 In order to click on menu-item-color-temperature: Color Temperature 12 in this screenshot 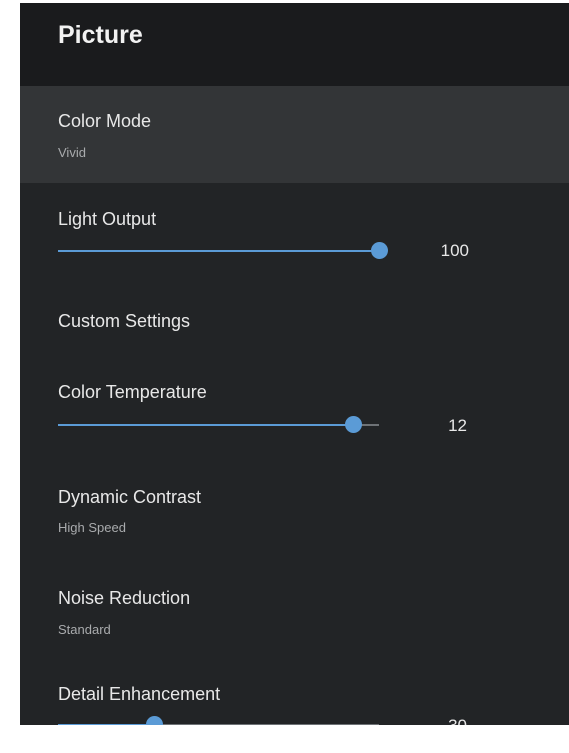, I will do `click(294, 410)`.